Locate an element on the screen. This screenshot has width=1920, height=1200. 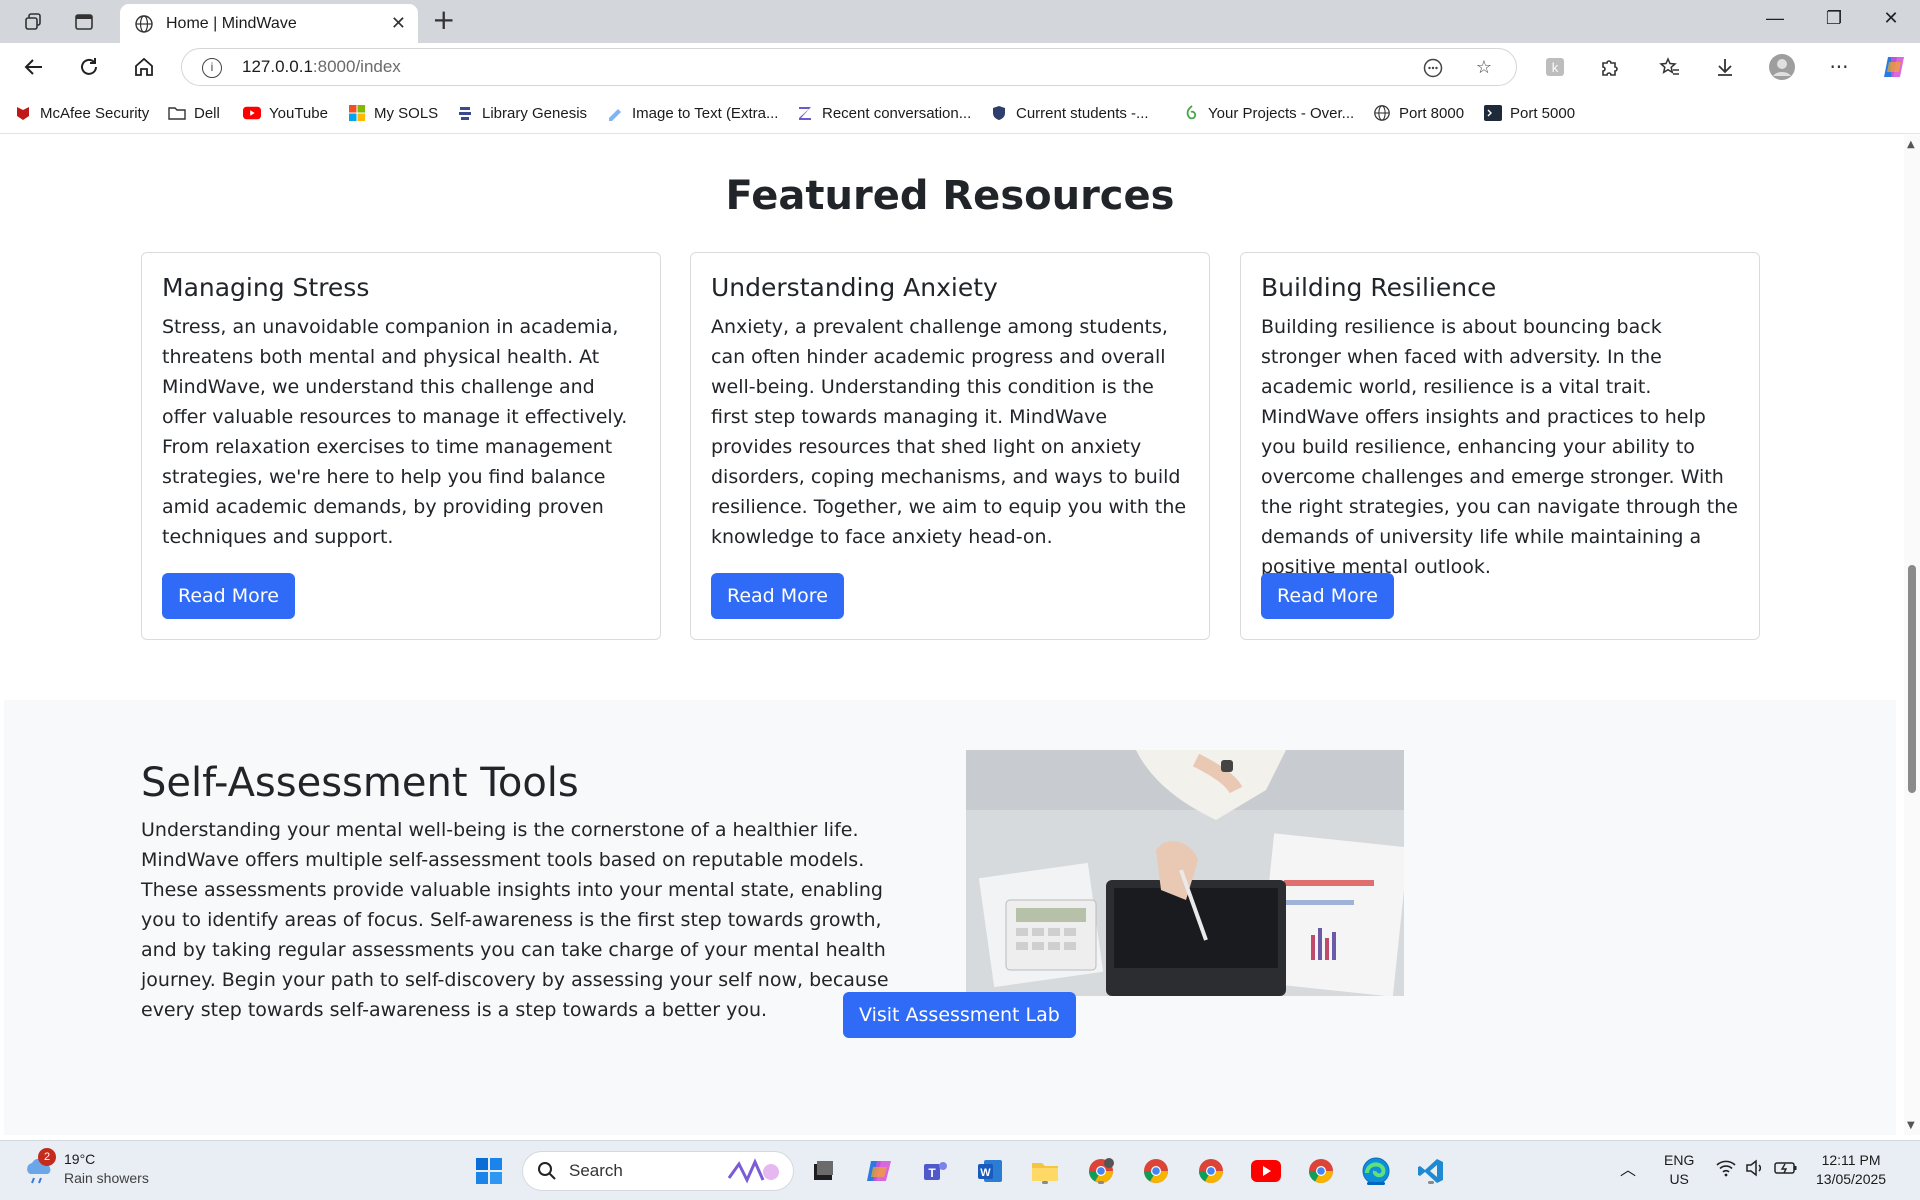
refresh-icon is located at coordinates (89, 67).